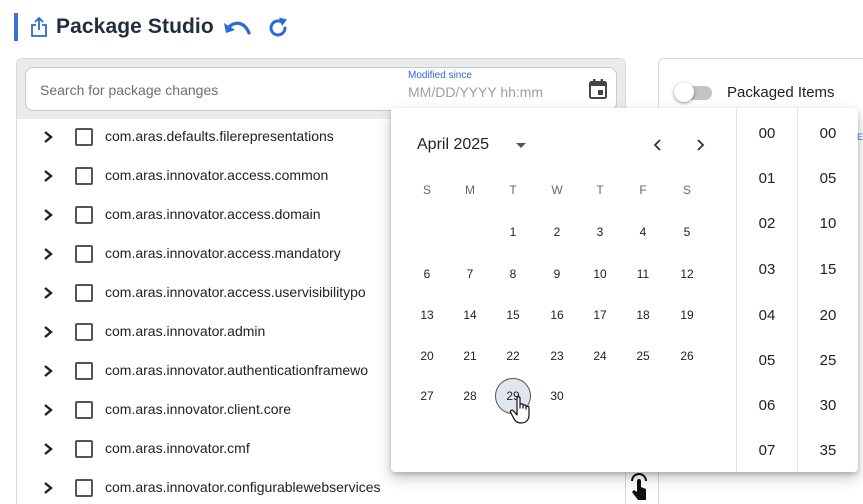 The height and width of the screenshot is (504, 863). What do you see at coordinates (431, 29) in the screenshot?
I see `header: Package Studio` at bounding box center [431, 29].